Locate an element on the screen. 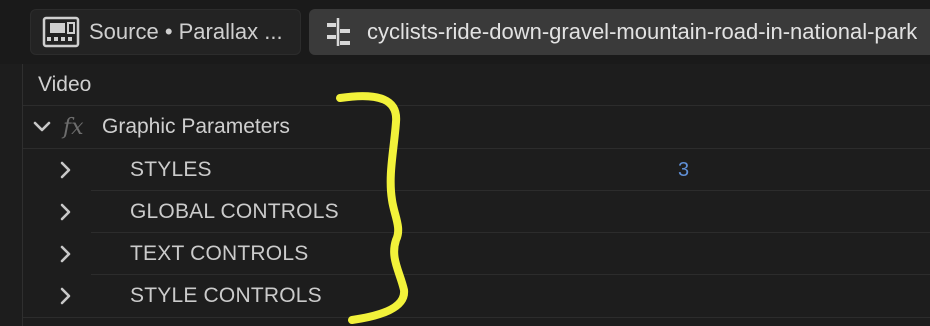 The width and height of the screenshot is (930, 326). group-label: GLOBAL CONTROLS is located at coordinates (234, 211).